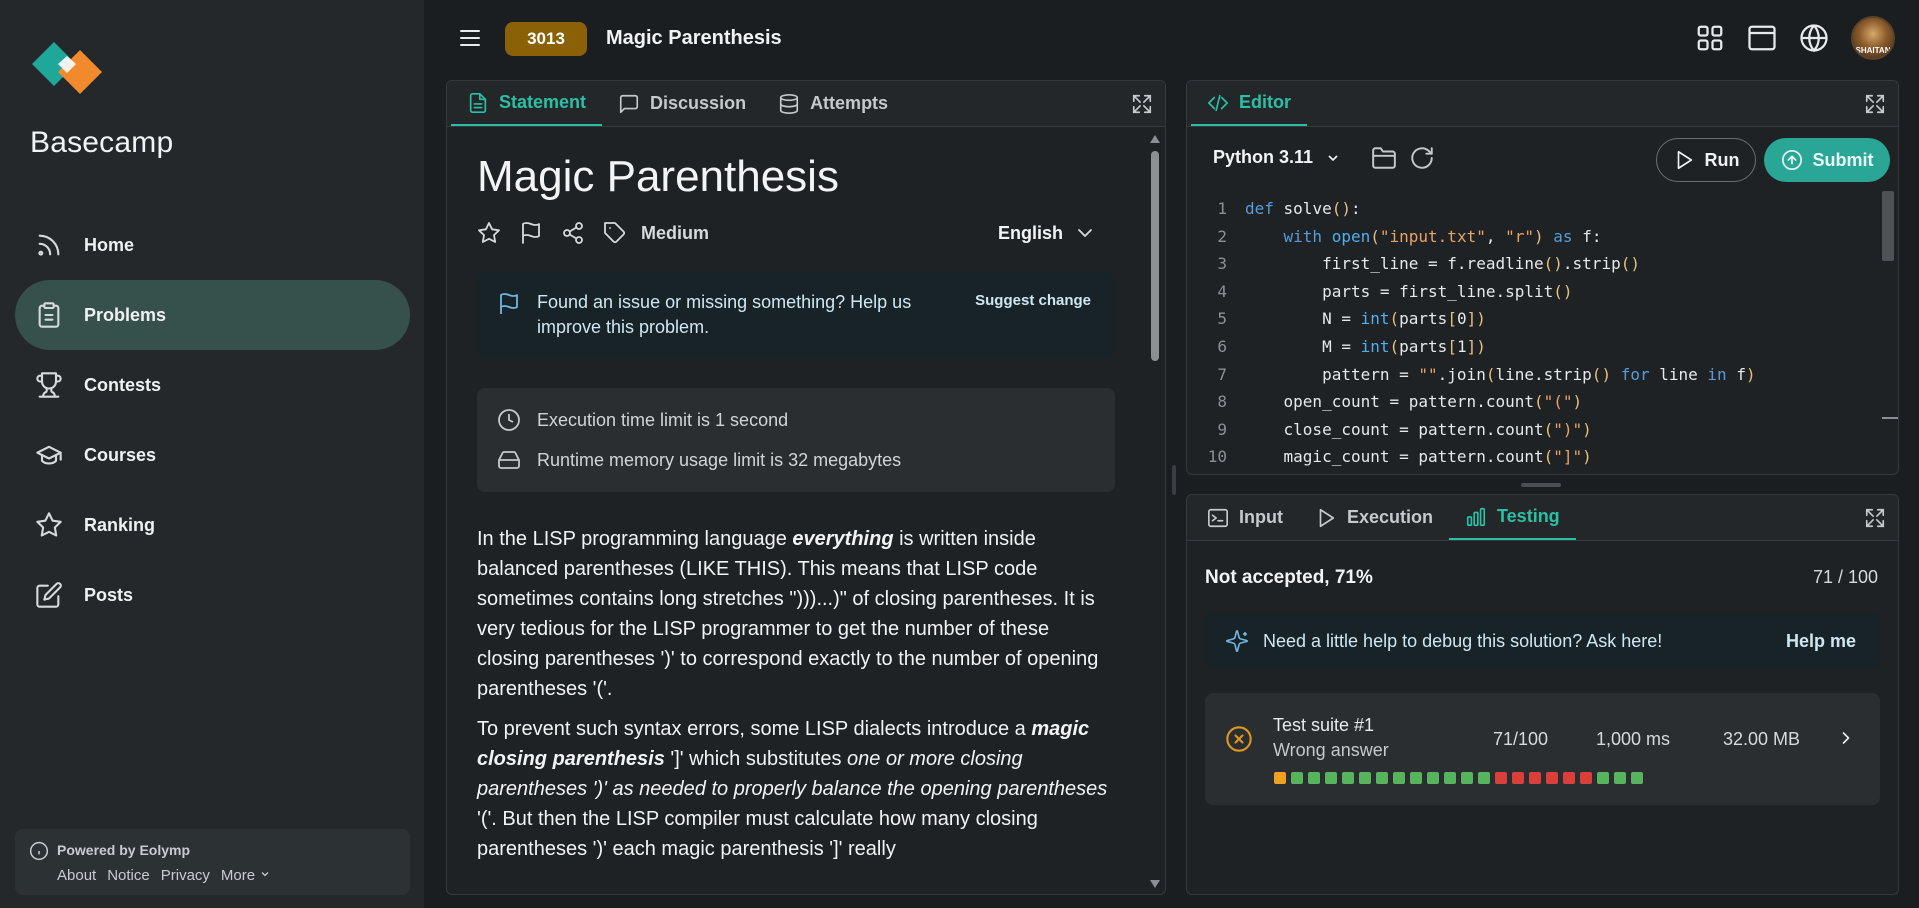 Image resolution: width=1919 pixels, height=908 pixels. I want to click on scroll-up-arrow, so click(1155, 139).